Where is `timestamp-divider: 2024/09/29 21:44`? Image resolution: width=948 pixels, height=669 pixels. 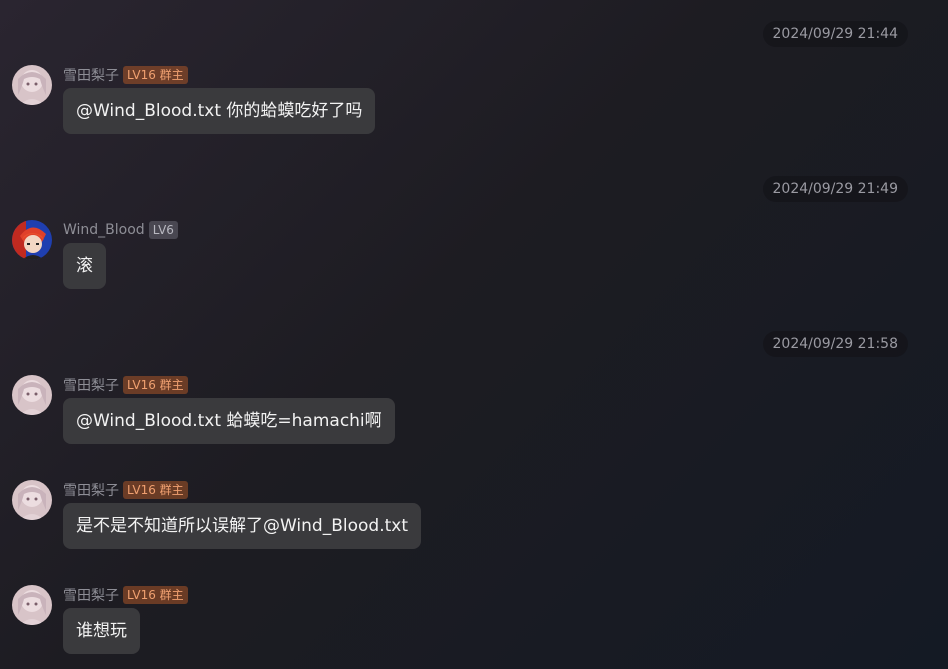 timestamp-divider: 2024/09/29 21:44 is located at coordinates (835, 34).